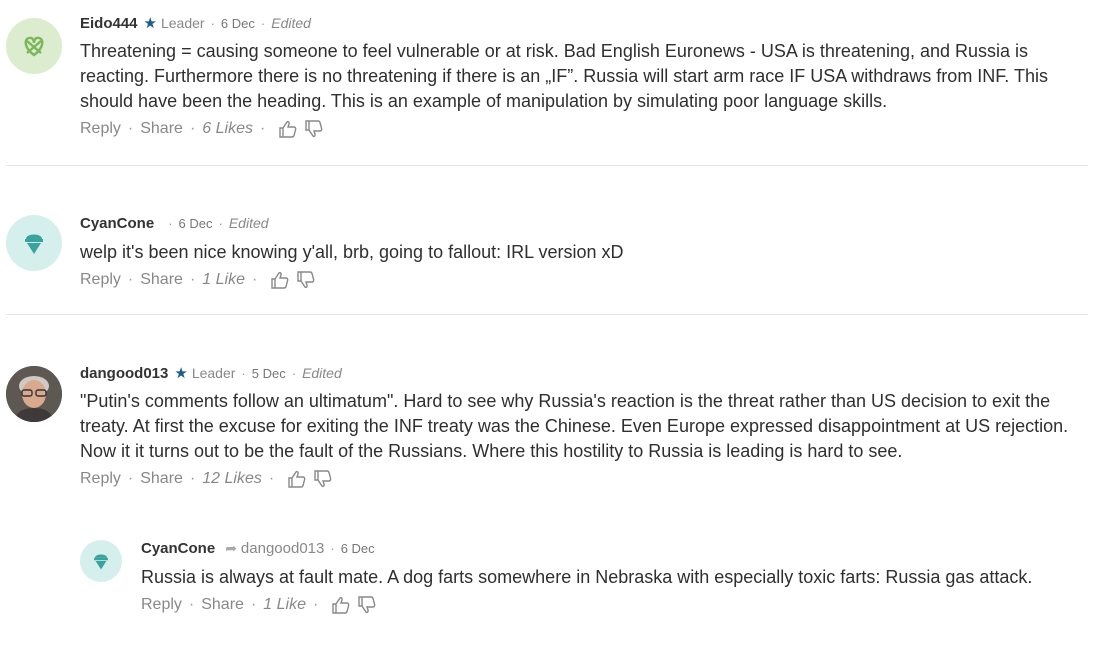 Image resolution: width=1094 pixels, height=657 pixels. I want to click on comment-date: 5 Dec, so click(269, 373).